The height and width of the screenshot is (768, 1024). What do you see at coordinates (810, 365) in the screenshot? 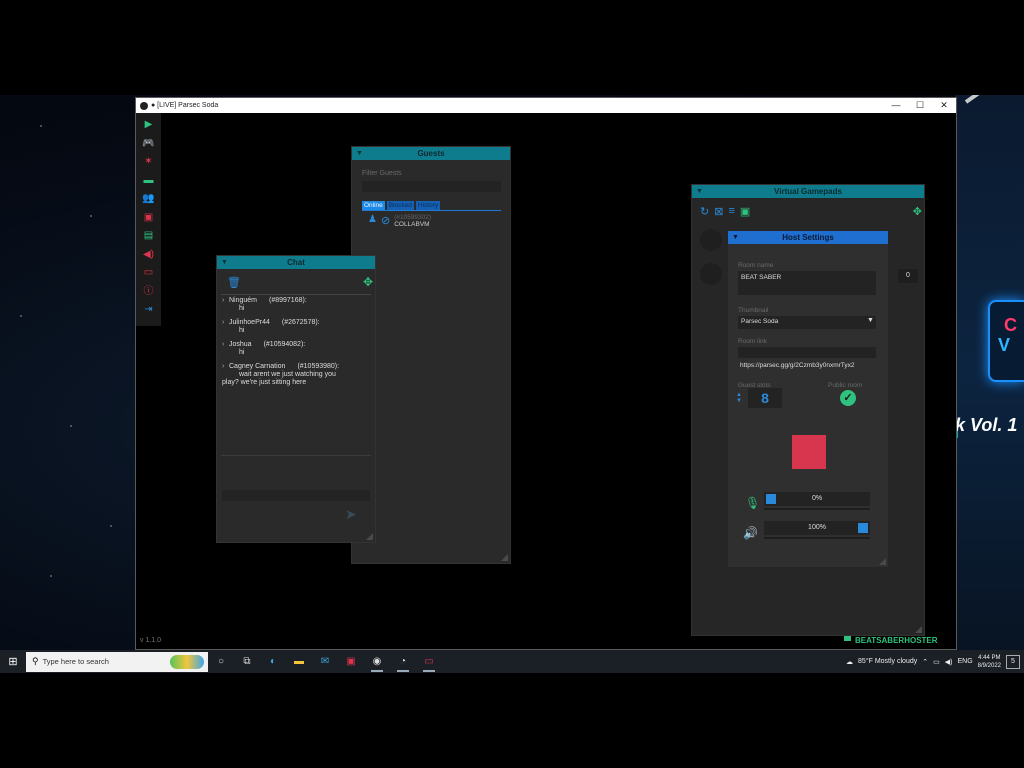
I see `room-link-value: https://parsec.gg/g/2Czmb3y0nxmrTyx2` at bounding box center [810, 365].